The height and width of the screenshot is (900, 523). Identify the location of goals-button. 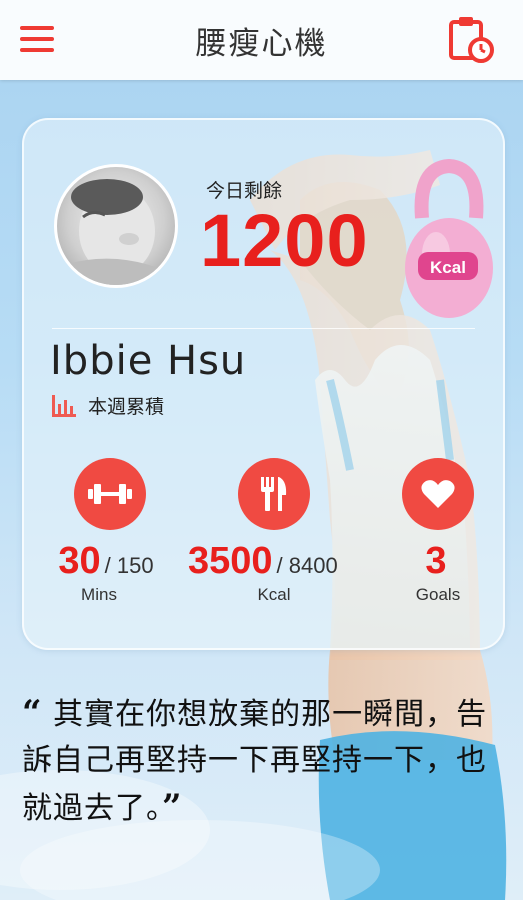
(438, 494).